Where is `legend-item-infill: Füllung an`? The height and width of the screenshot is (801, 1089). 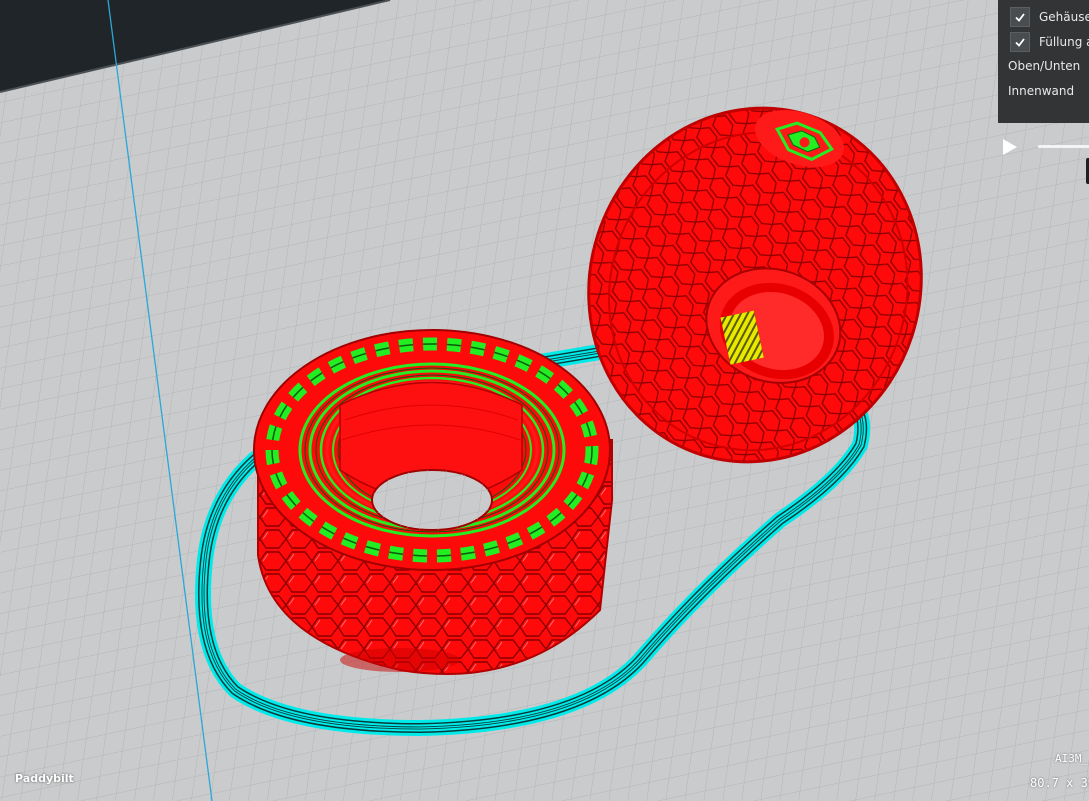
legend-item-infill: Füllung an is located at coordinates (1049, 42).